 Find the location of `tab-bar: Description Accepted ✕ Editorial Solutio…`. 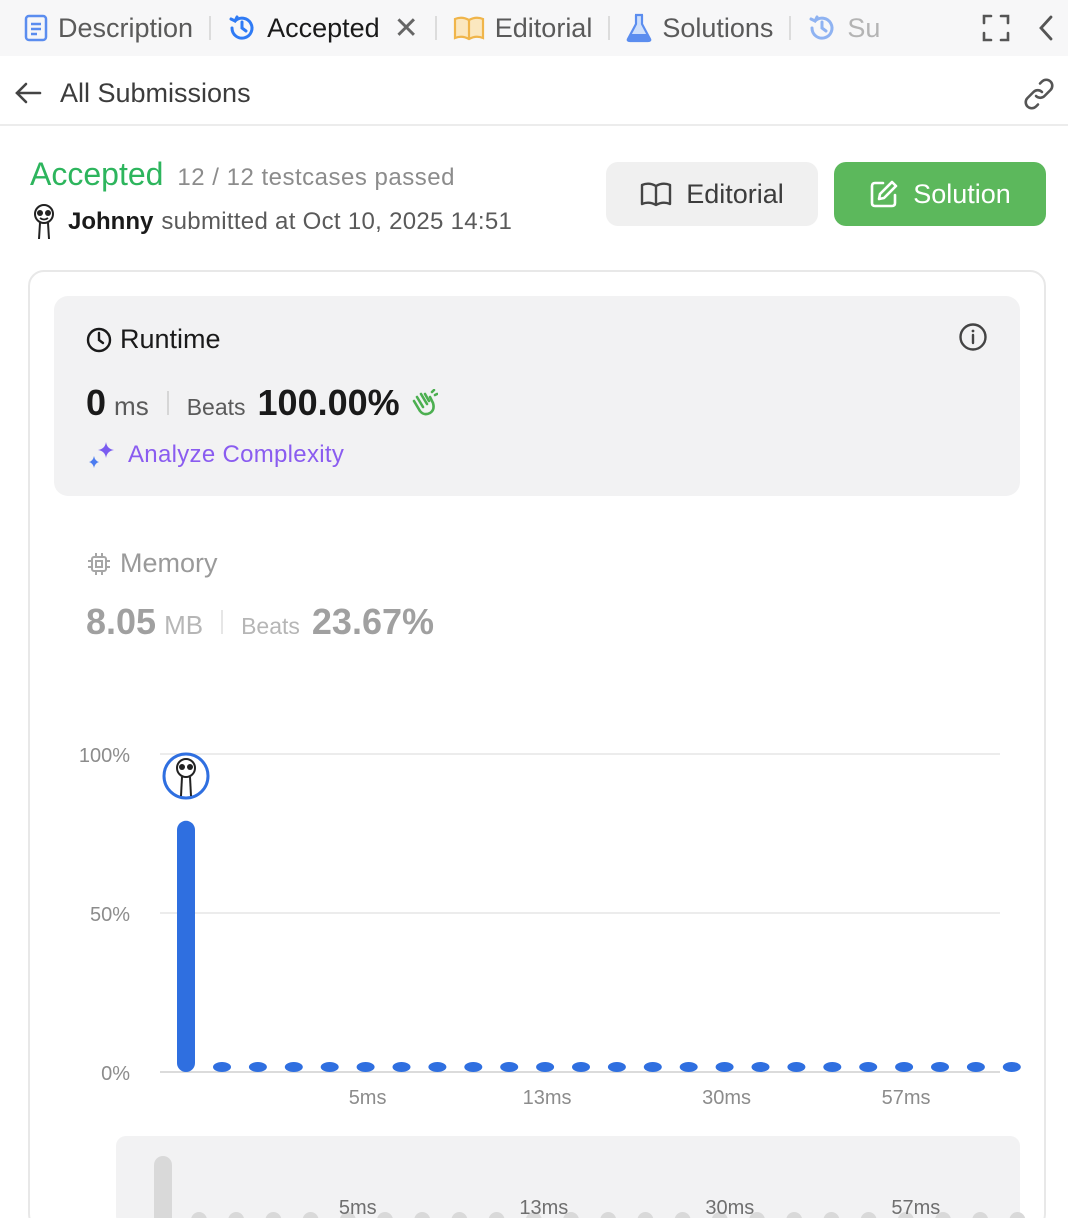

tab-bar: Description Accepted ✕ Editorial Solutio… is located at coordinates (534, 28).